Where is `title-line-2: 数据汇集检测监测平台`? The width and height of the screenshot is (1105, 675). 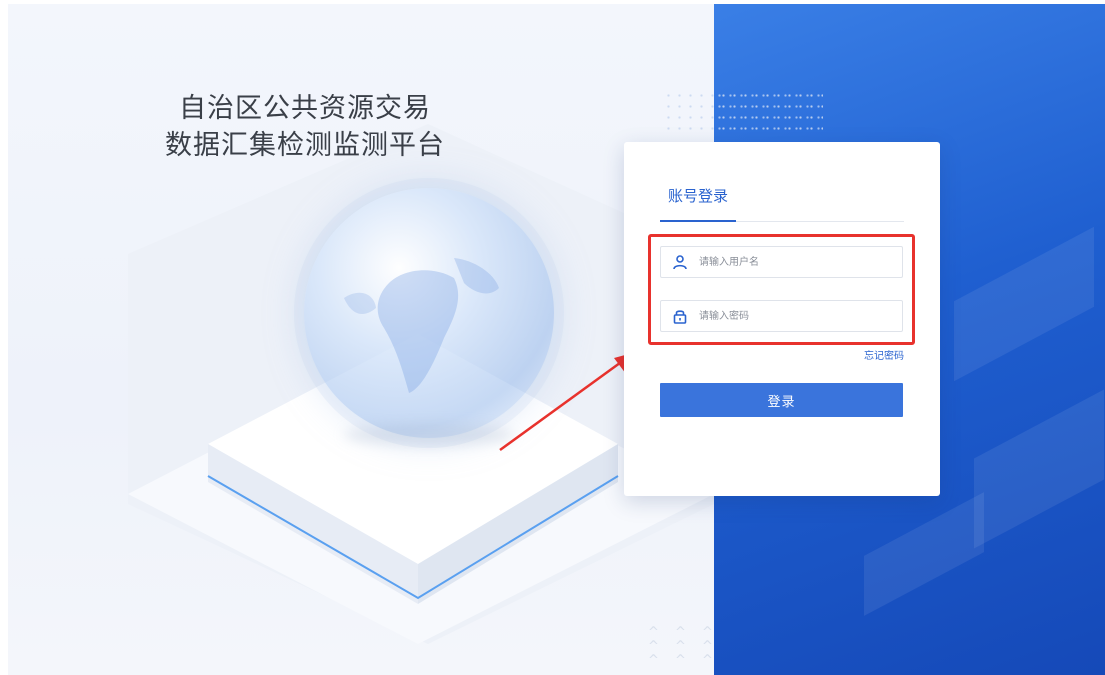 title-line-2: 数据汇集检测监测平台 is located at coordinates (305, 145).